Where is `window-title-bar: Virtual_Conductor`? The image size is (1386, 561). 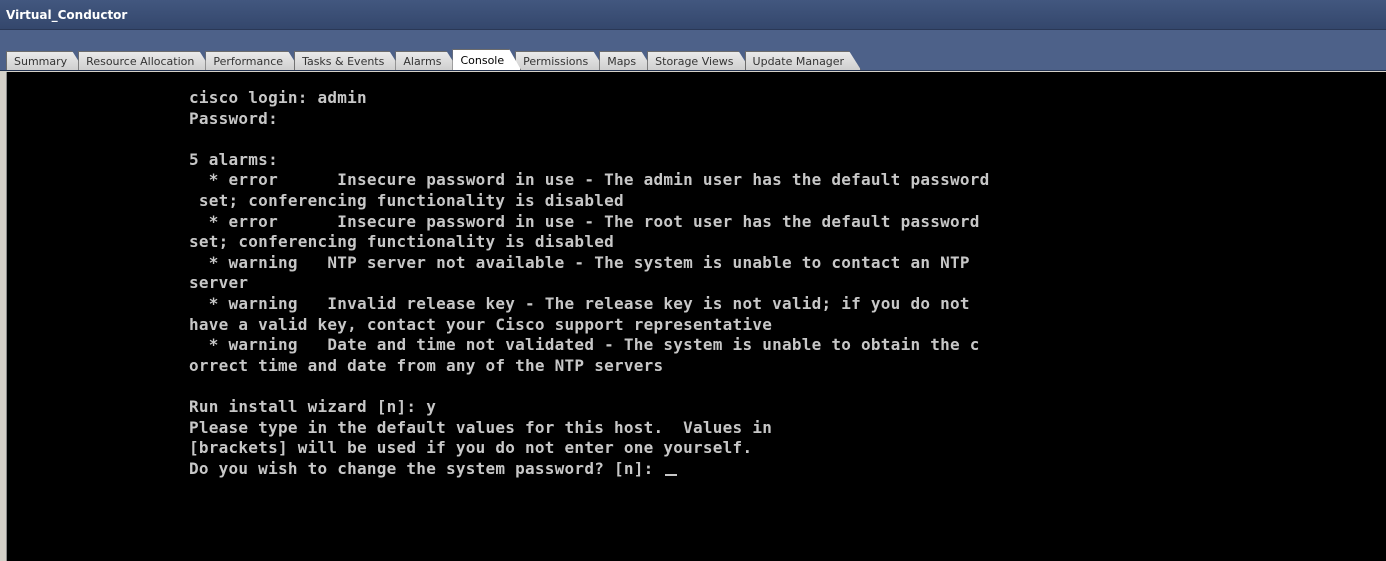
window-title-bar: Virtual_Conductor is located at coordinates (693, 15).